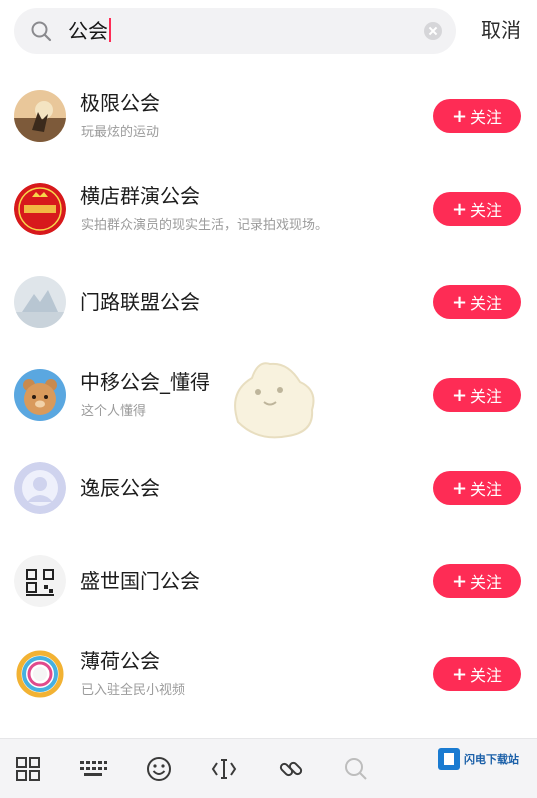 Image resolution: width=537 pixels, height=798 pixels. What do you see at coordinates (291, 769) in the screenshot?
I see `link-icon` at bounding box center [291, 769].